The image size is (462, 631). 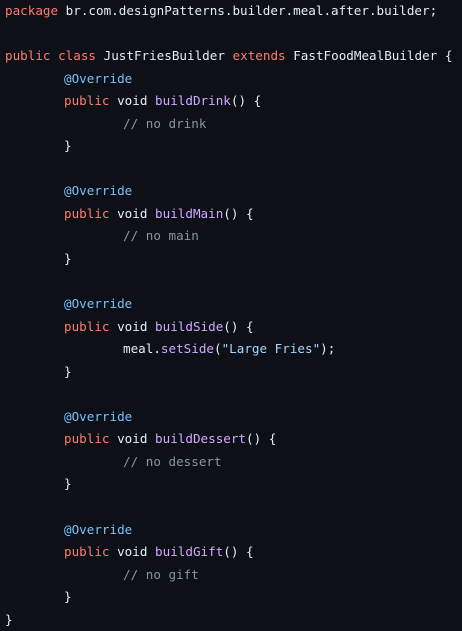 I want to click on code-line-method-body: // no drink, so click(x=233, y=124).